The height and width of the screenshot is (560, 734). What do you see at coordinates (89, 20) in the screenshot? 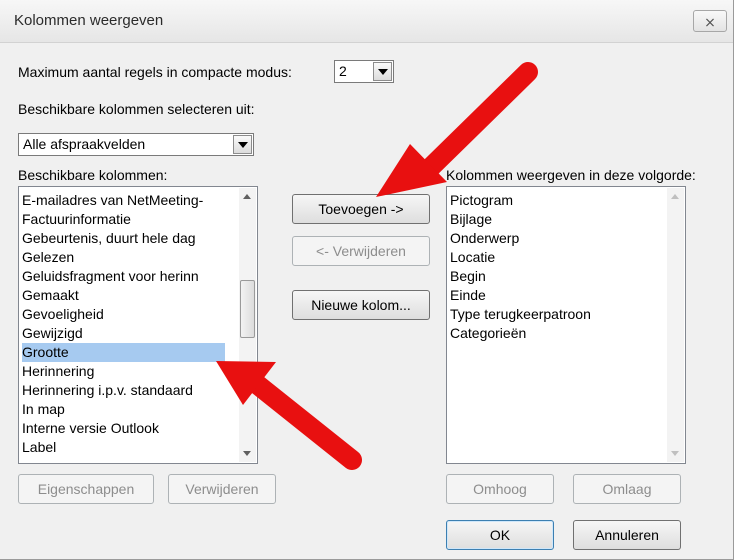
I see `window-title: Kolommen weergeven` at bounding box center [89, 20].